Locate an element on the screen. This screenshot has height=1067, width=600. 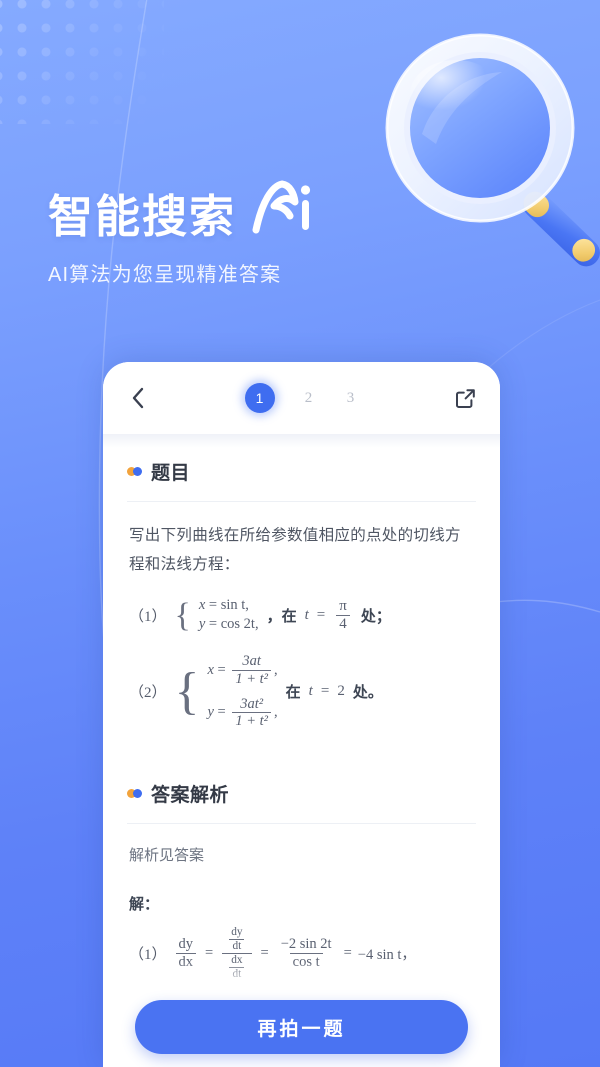
external-link-icon is located at coordinates (465, 398).